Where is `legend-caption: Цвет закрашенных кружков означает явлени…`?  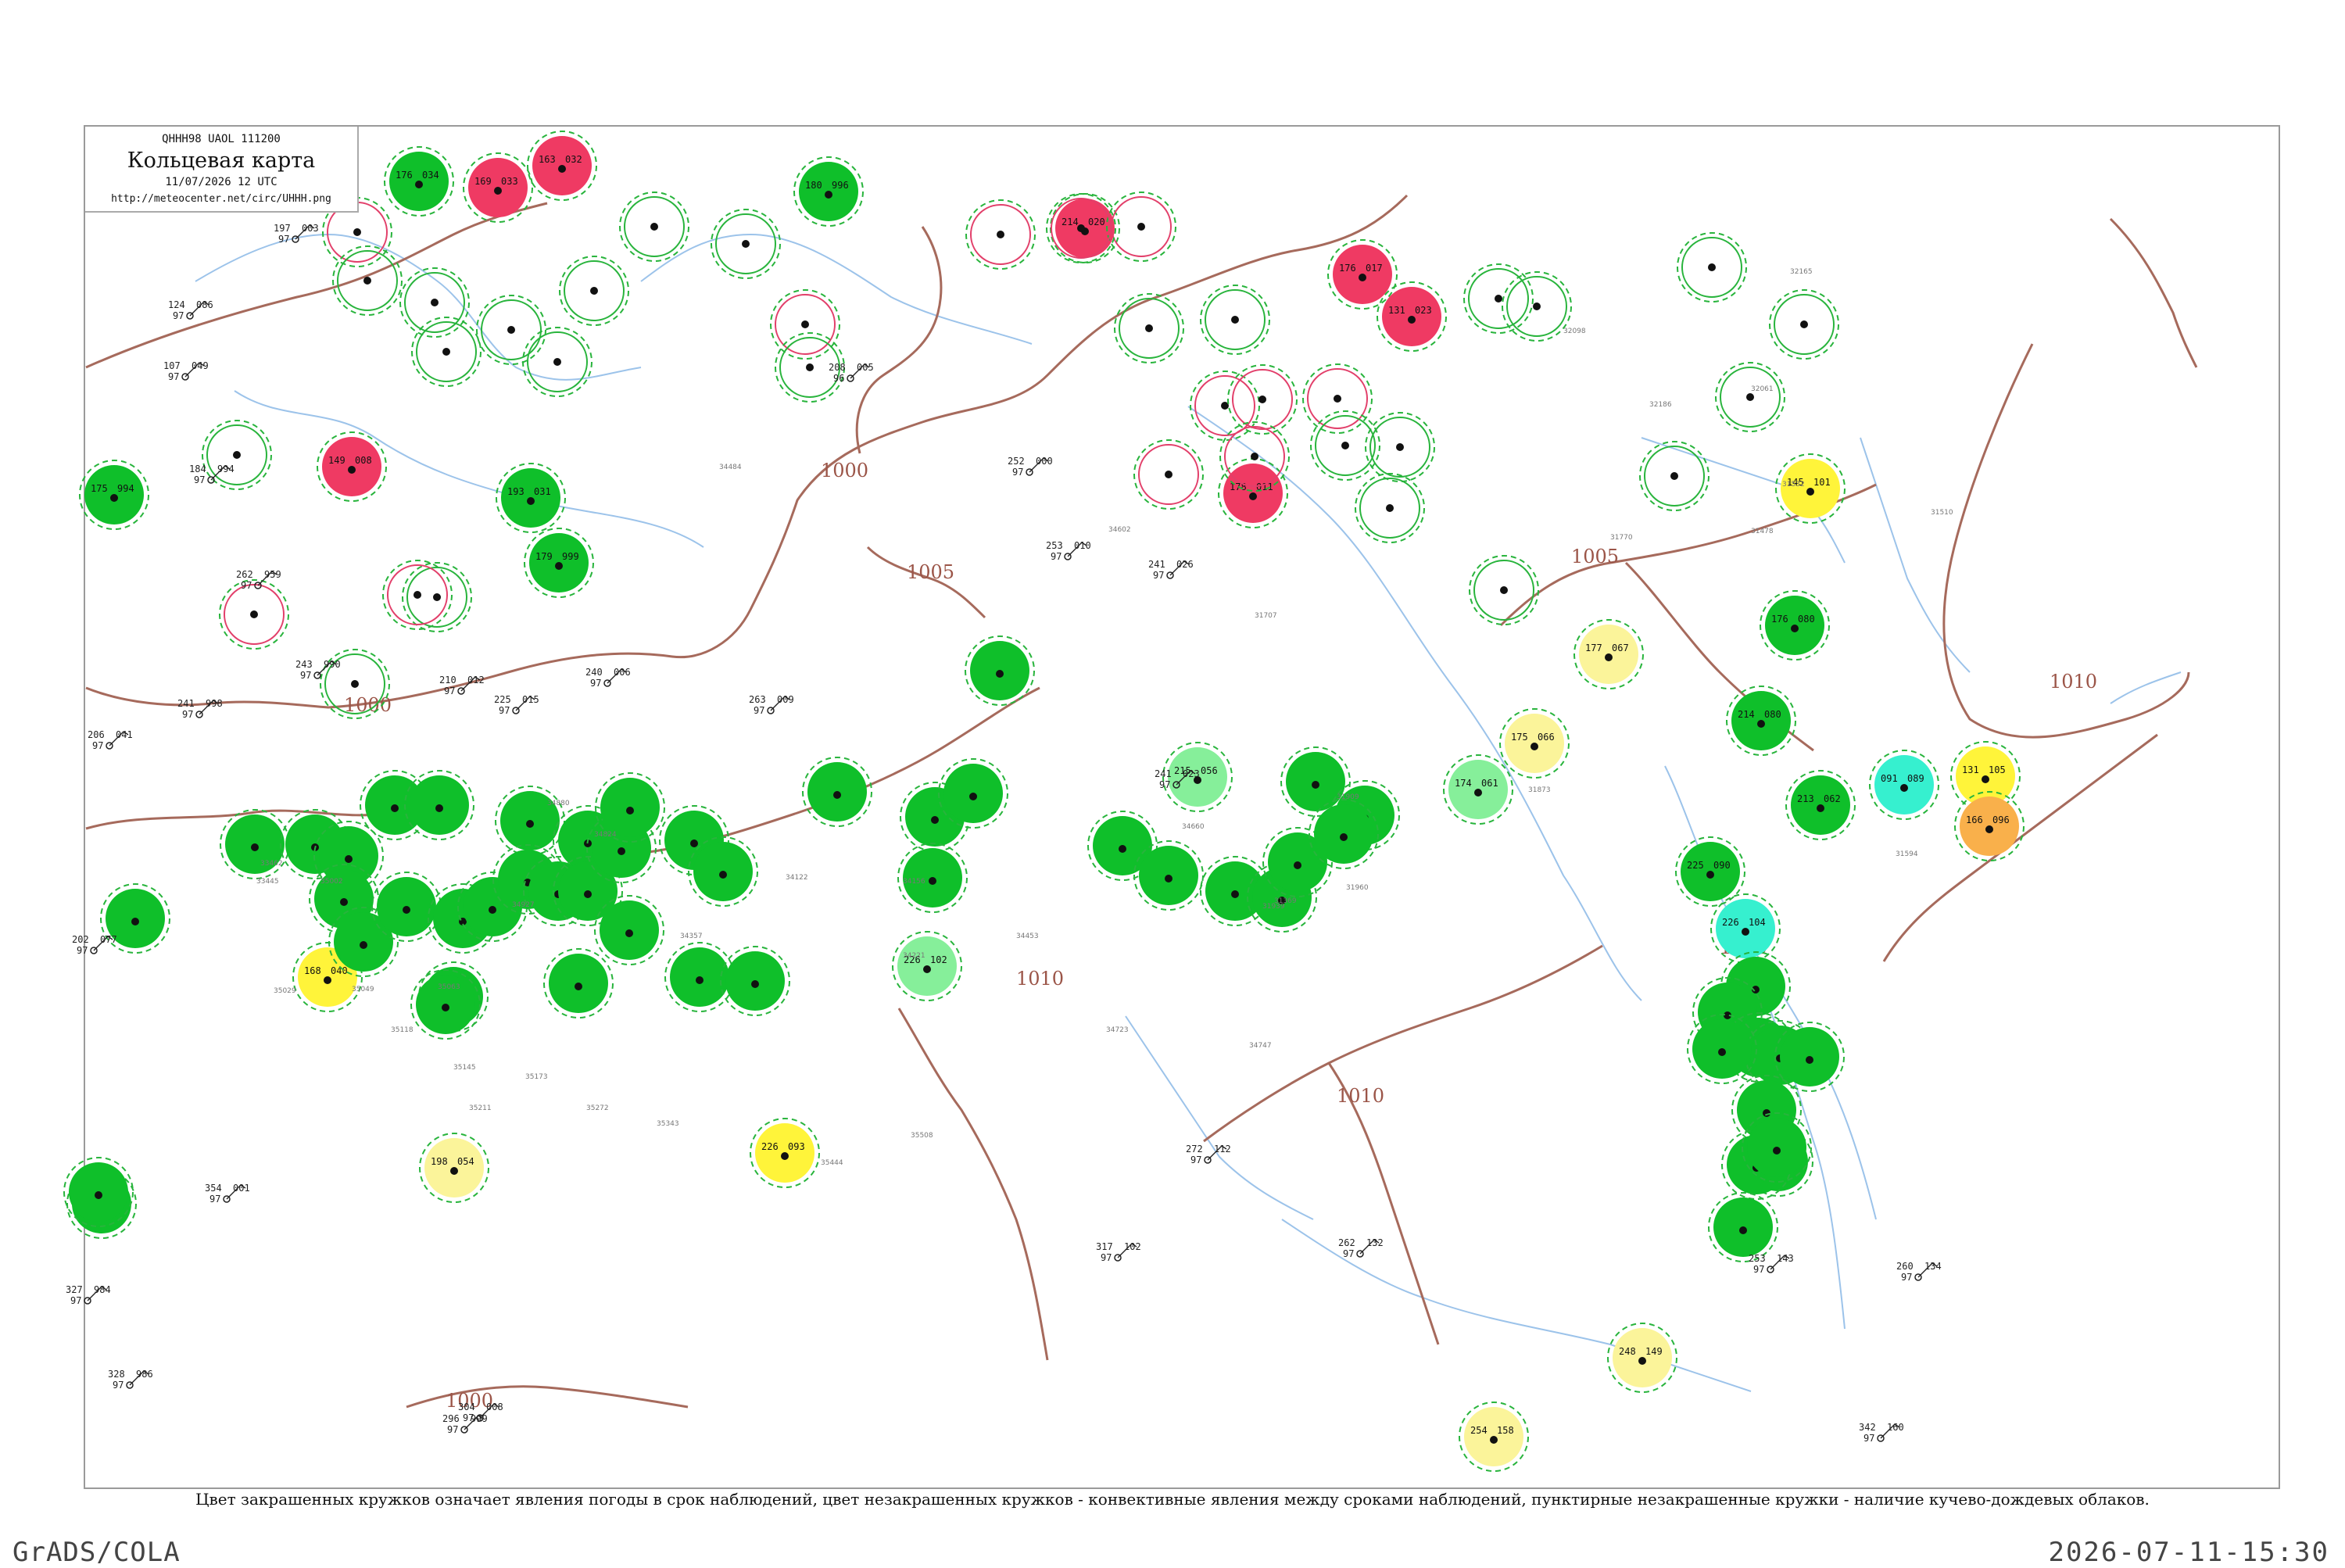 legend-caption: Цвет закрашенных кружков означает явлени… is located at coordinates (1172, 1499).